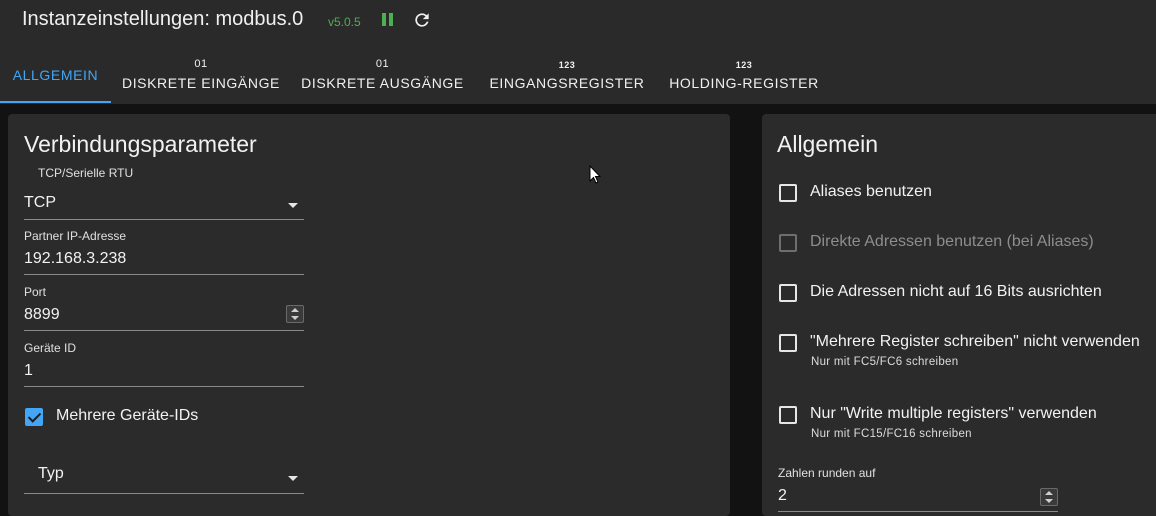 Image resolution: width=1156 pixels, height=516 pixels. What do you see at coordinates (952, 241) in the screenshot?
I see `checkbox-label: Direkte Adressen benutzen (bei Aliases)` at bounding box center [952, 241].